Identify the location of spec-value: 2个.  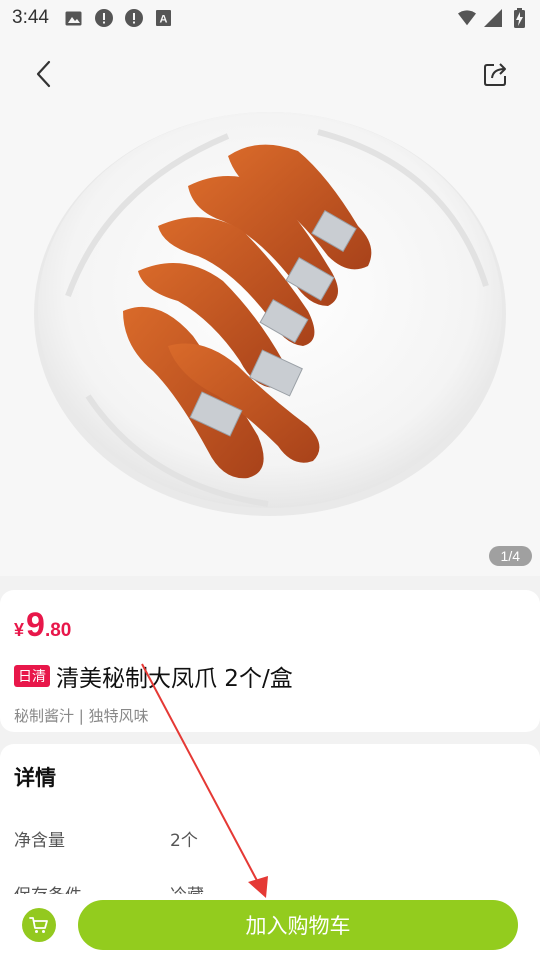
(184, 841).